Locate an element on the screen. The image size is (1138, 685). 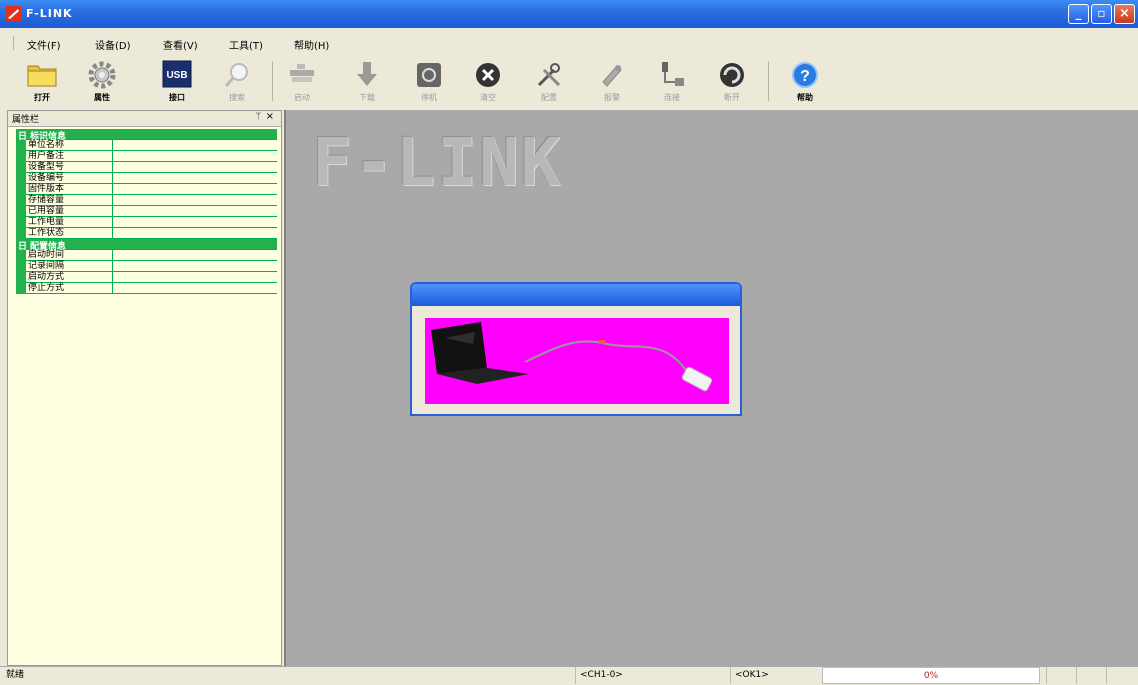
stop-button: 停机 is located at coordinates (429, 80).